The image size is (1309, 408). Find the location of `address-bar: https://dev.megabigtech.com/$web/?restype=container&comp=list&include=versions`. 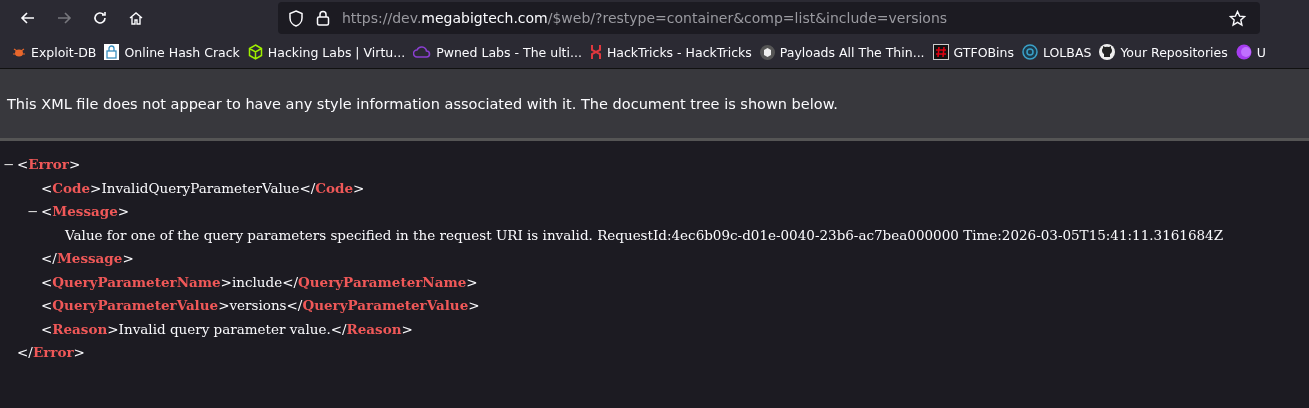

address-bar: https://dev.megabigtech.com/$web/?restype=container&comp=list&include=versions is located at coordinates (769, 18).